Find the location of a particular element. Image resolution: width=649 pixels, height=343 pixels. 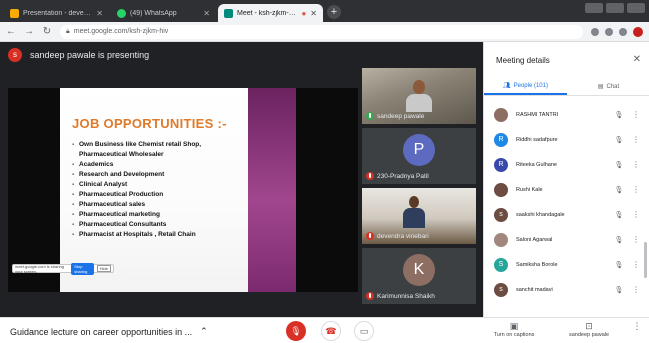

browser-tab-presentation: Presentation - devendra vinebari ✕ is located at coordinates (56, 13).